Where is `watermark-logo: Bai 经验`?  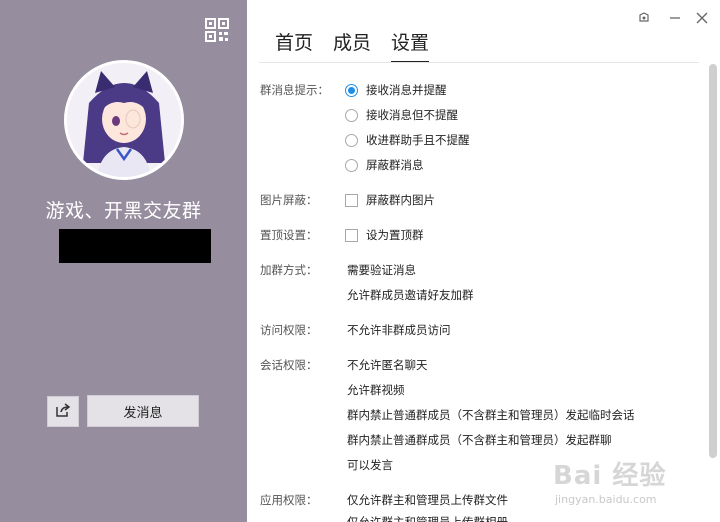 watermark-logo: Bai 经验 is located at coordinates (610, 476).